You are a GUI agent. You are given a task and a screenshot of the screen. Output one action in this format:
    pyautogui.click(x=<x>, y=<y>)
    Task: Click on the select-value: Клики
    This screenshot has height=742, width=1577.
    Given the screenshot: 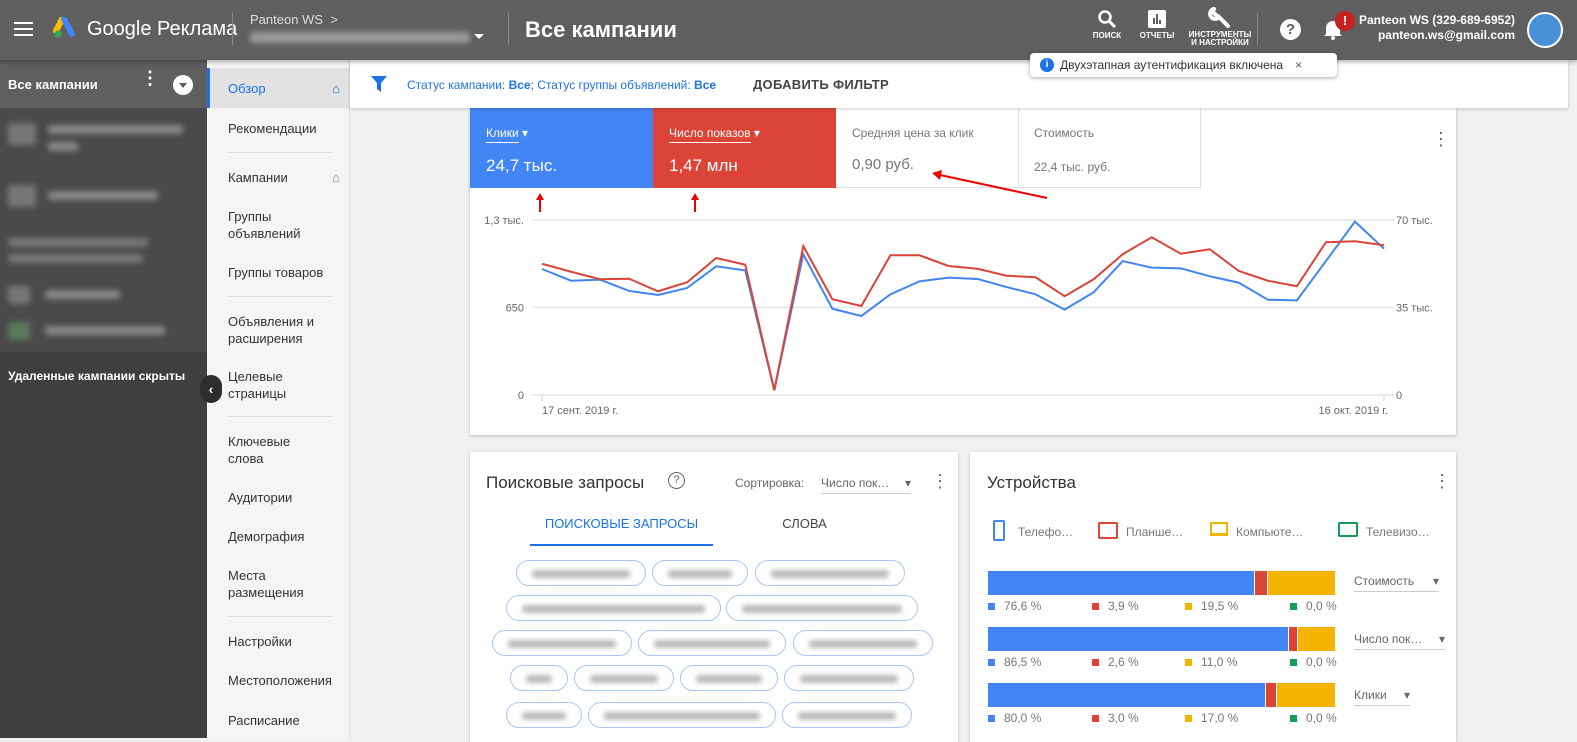 What is the action you would take?
    pyautogui.click(x=1370, y=695)
    